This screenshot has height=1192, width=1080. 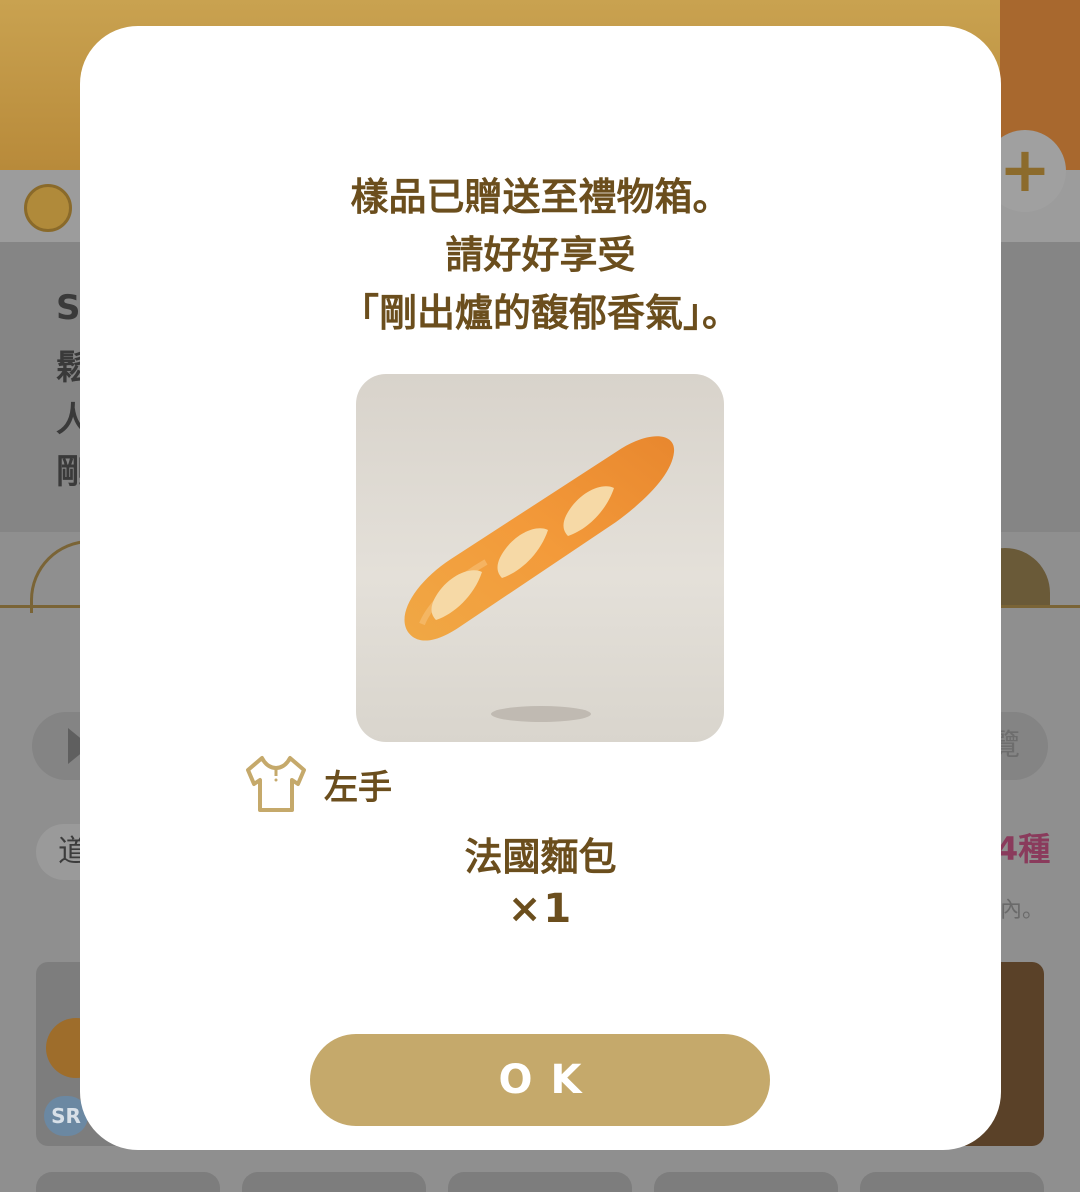 I want to click on item-name: 法國麵包, so click(x=540, y=857).